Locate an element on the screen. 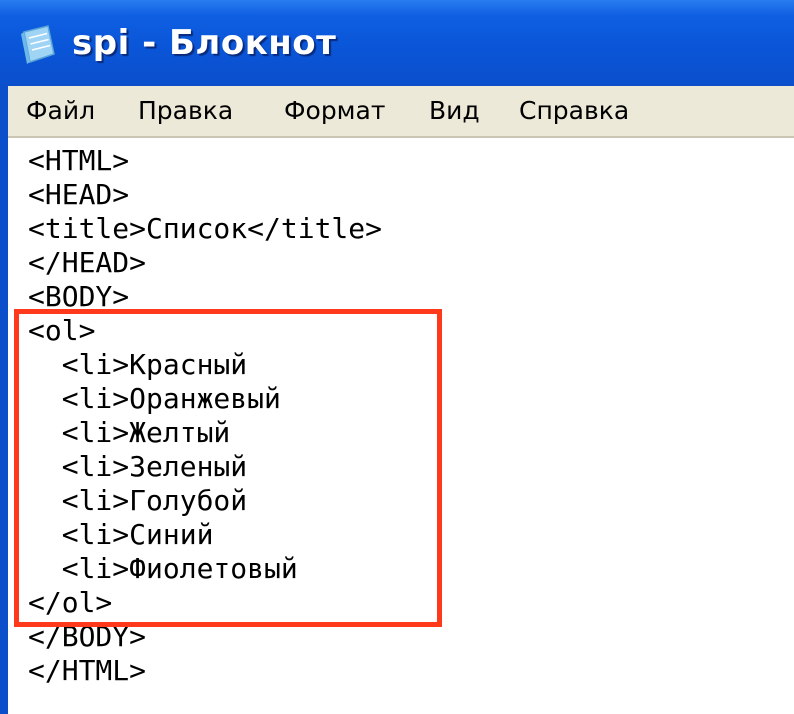 This screenshot has height=714, width=794. code-line: <li>Желтый is located at coordinates (129, 432).